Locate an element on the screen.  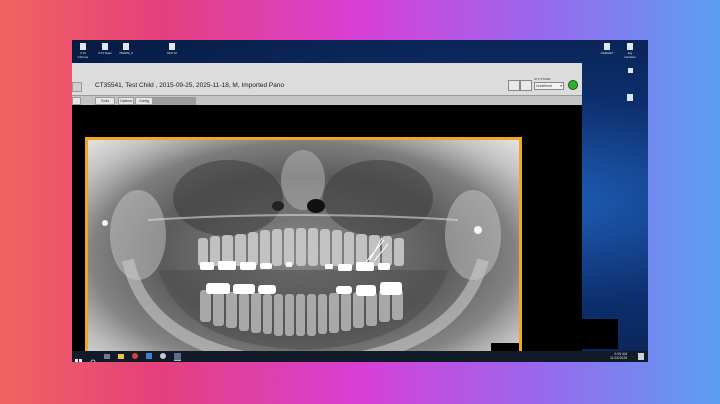
desktop-icon-dcf: DCF M is located at coordinates (172, 49).